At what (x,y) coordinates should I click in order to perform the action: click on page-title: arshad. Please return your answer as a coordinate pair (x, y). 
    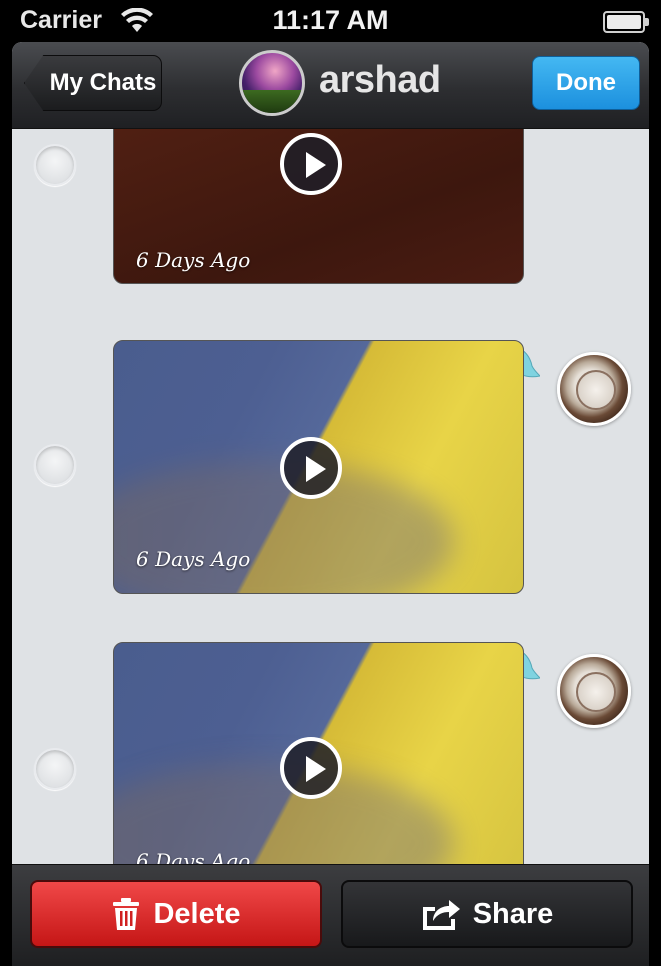
    Looking at the image, I should click on (380, 80).